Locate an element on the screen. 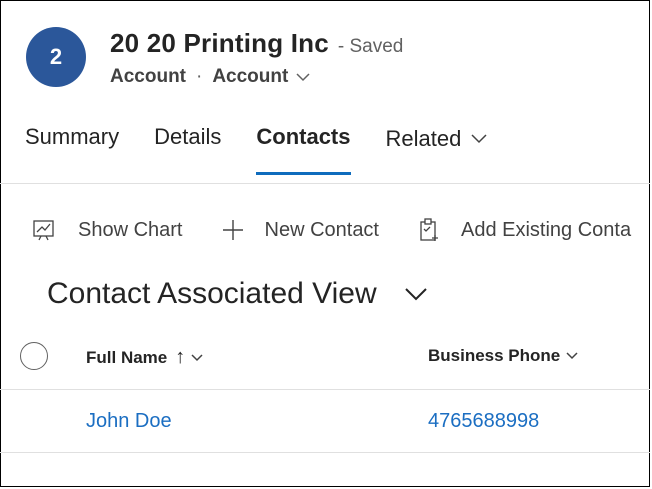 Image resolution: width=652 pixels, height=489 pixels. add-existing-contact-button: Add Existing Conta is located at coordinates (524, 230).